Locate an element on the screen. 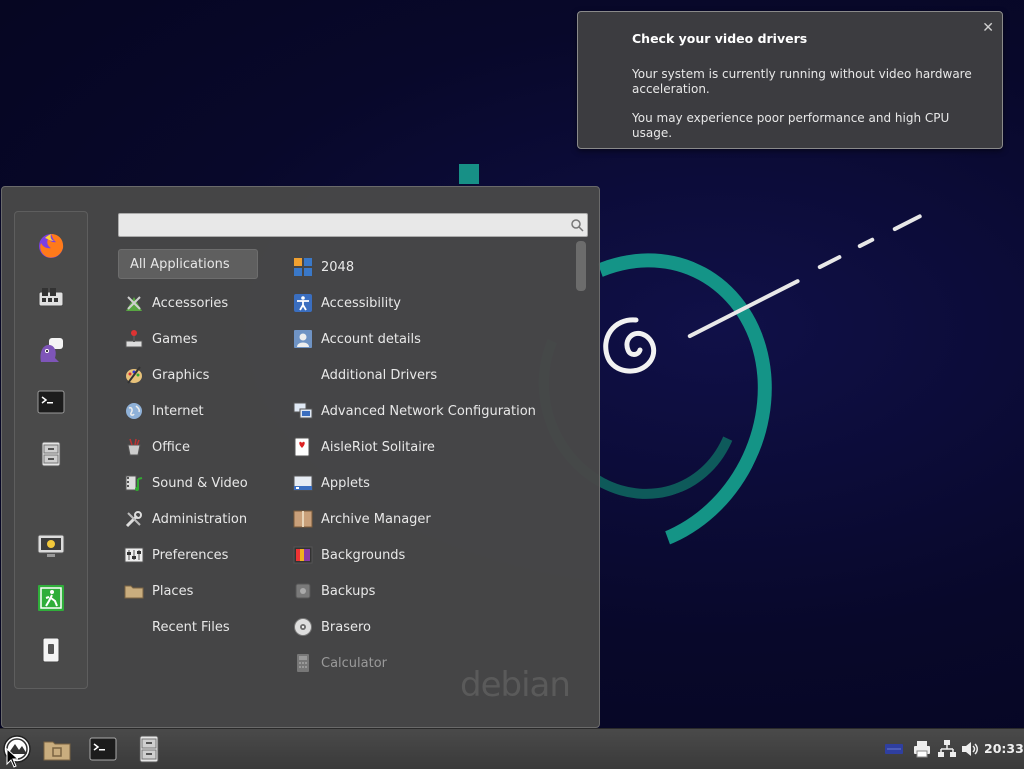  app-account-details: Account details is located at coordinates (428, 339).